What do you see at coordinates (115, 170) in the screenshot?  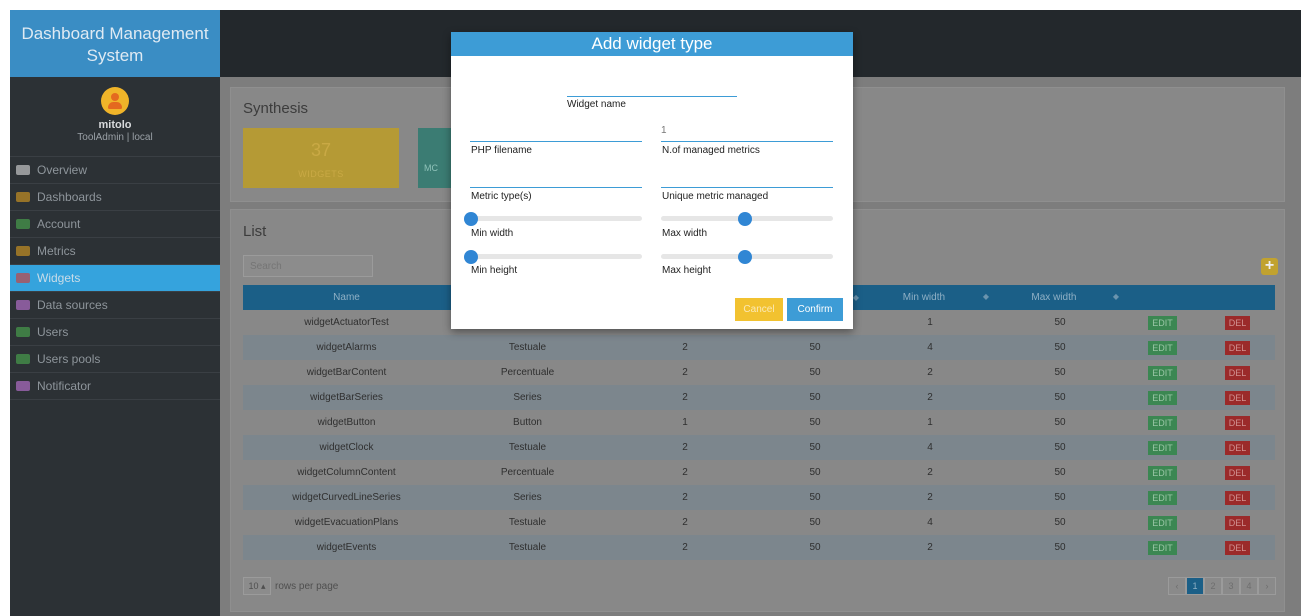 I see `sidebar-item-overview: Overview` at bounding box center [115, 170].